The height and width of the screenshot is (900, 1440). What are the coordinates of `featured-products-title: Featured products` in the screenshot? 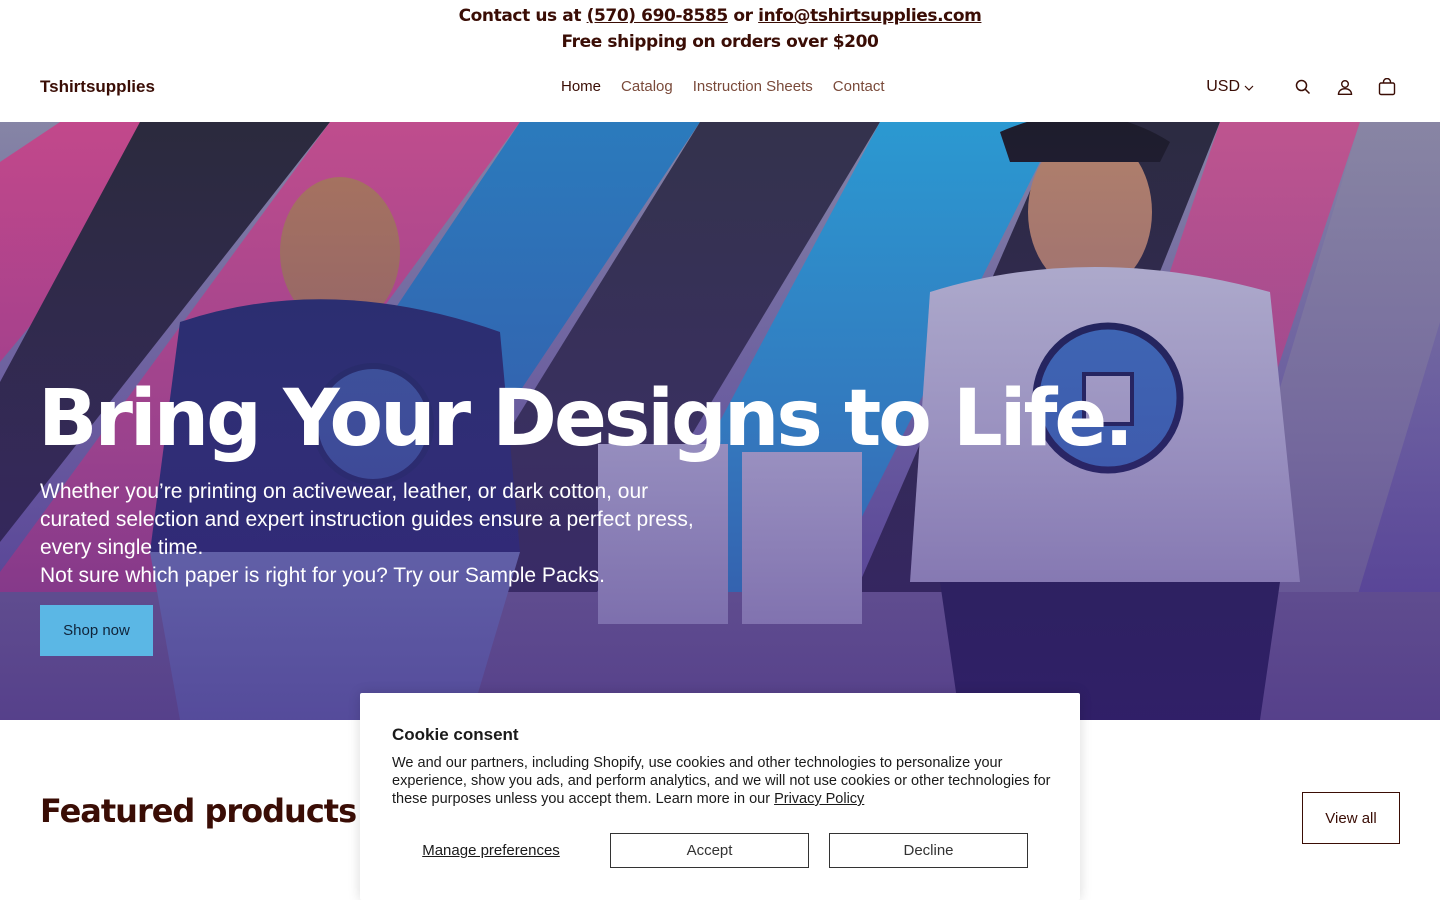 It's located at (198, 811).